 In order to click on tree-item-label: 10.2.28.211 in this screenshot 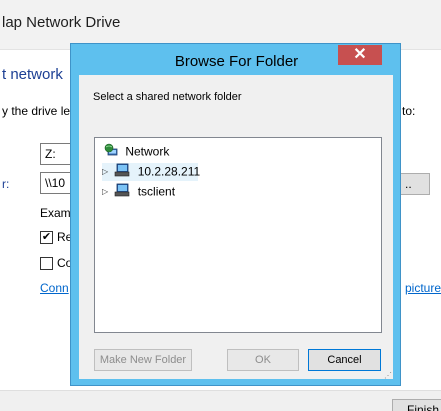, I will do `click(169, 171)`.